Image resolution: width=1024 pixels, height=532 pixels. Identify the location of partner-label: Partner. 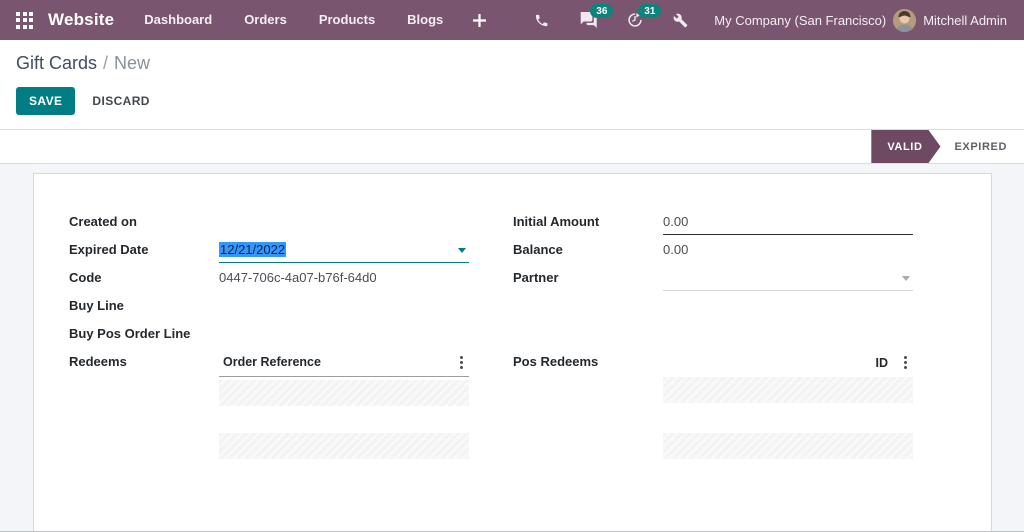
(536, 277).